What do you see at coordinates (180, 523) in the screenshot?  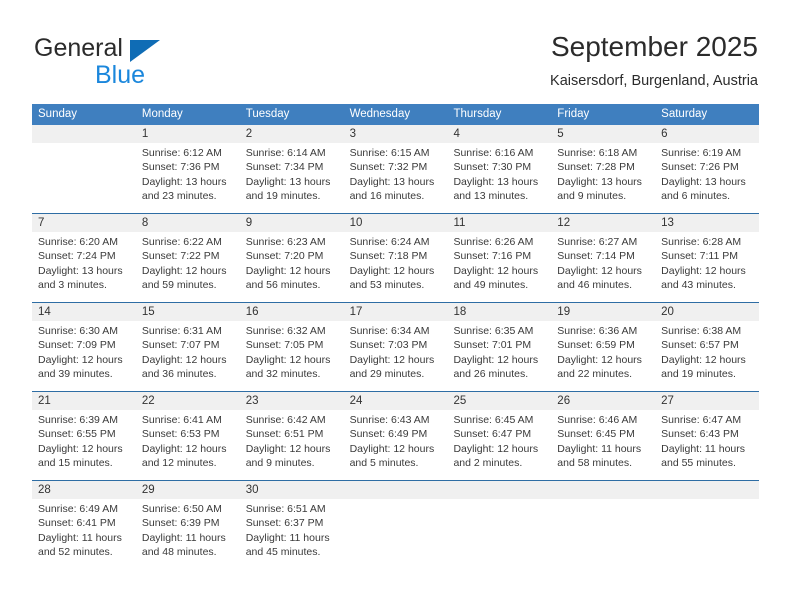 I see `sunset-text: Sunset: 6:39 PM` at bounding box center [180, 523].